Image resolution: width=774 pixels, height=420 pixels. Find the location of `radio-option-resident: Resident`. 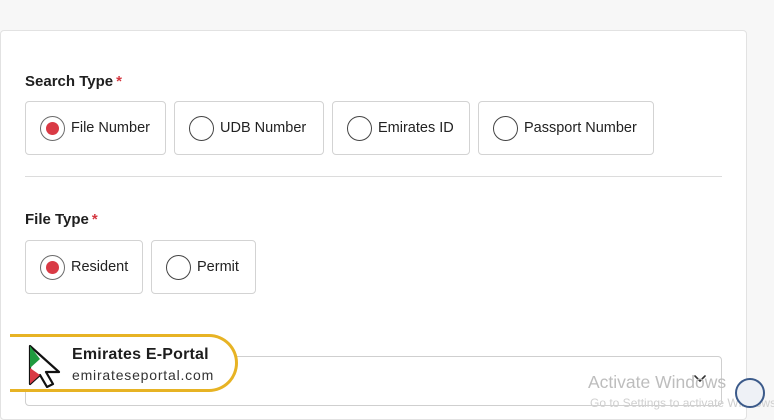

radio-option-resident: Resident is located at coordinates (84, 267).